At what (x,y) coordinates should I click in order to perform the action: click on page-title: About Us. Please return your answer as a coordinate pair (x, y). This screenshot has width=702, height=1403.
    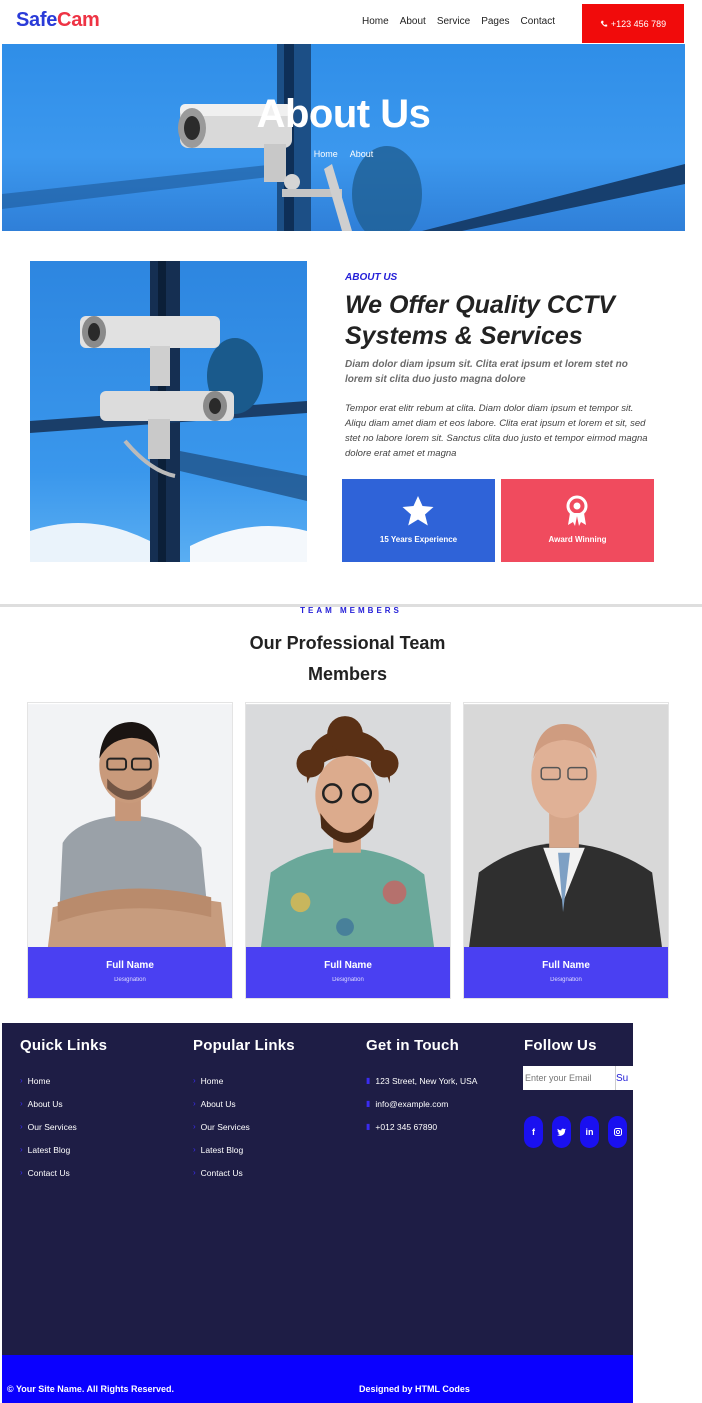
    Looking at the image, I should click on (343, 114).